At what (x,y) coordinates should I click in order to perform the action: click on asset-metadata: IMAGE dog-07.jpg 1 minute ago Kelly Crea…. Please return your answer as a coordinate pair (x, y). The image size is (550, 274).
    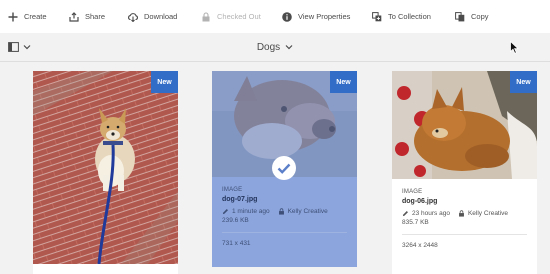
    Looking at the image, I should click on (284, 217).